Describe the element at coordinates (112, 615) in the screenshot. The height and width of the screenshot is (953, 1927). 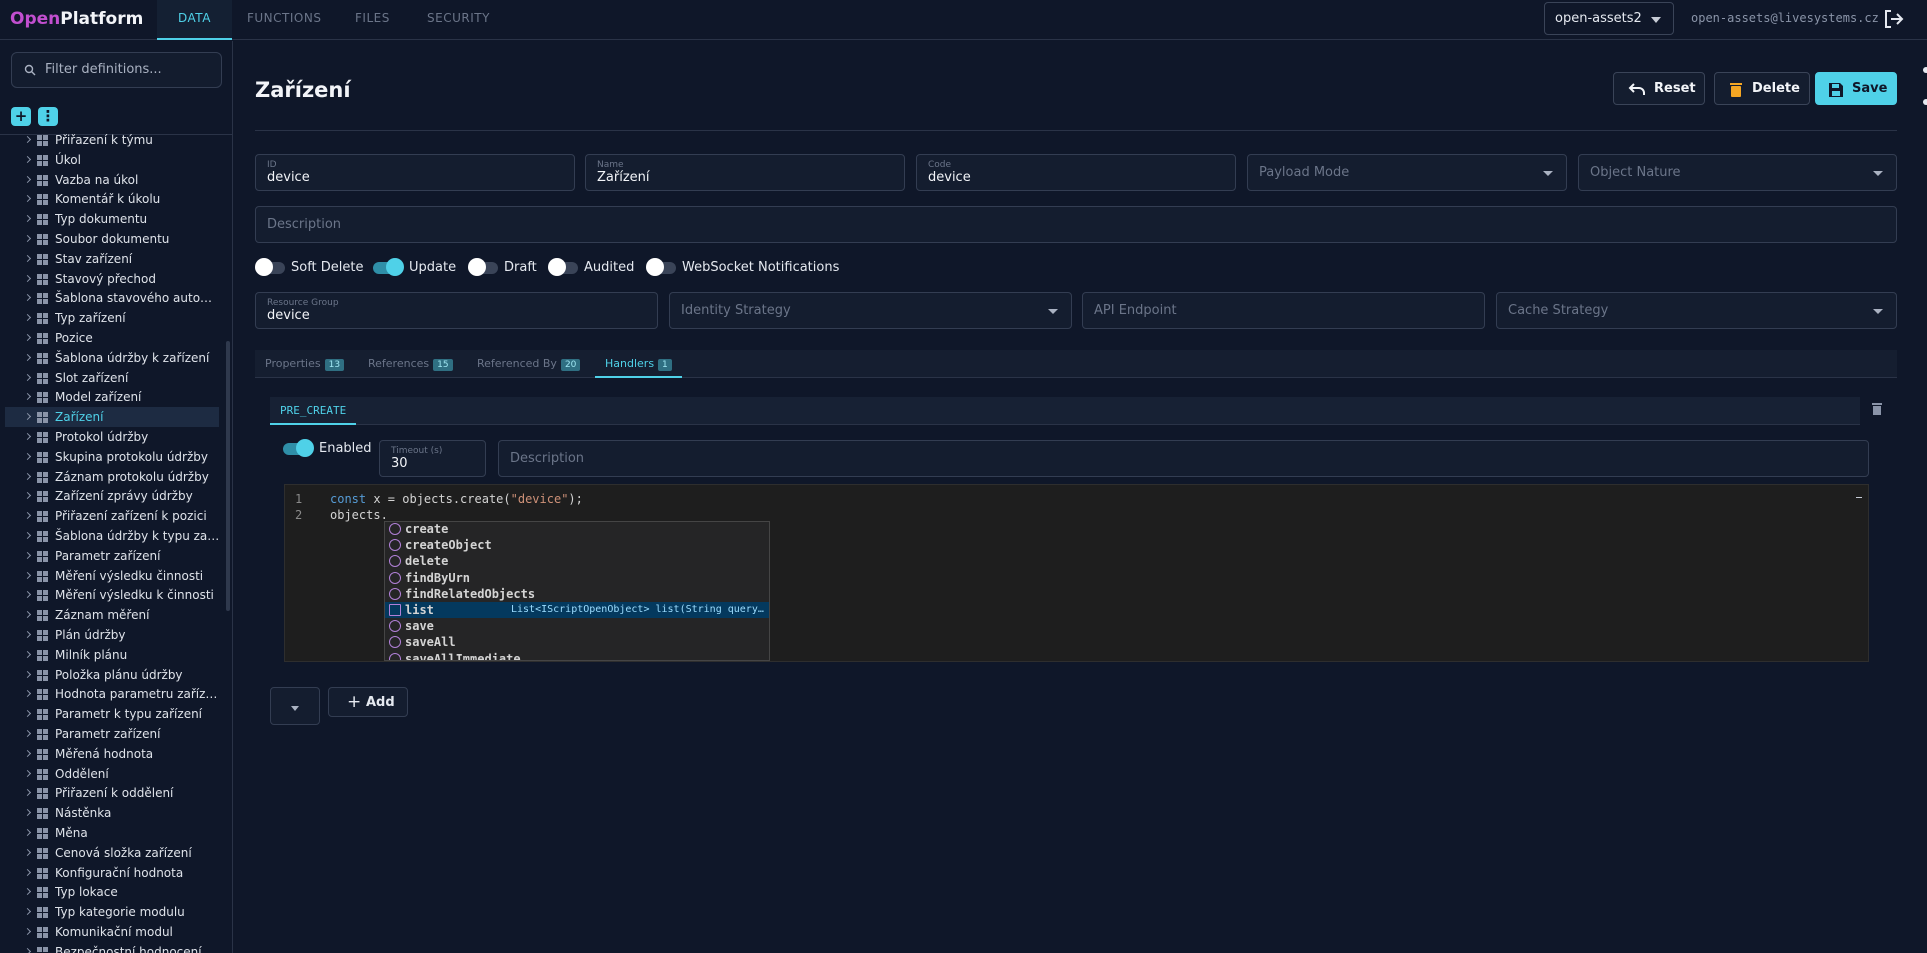
I see `tree-item: Záznam měření` at that location.